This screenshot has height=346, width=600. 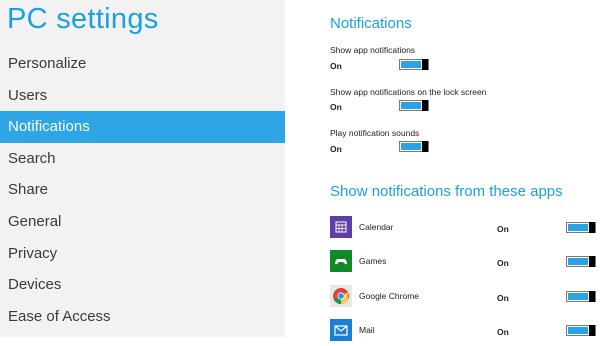 What do you see at coordinates (465, 332) in the screenshot?
I see `app-row-mail: Mail On` at bounding box center [465, 332].